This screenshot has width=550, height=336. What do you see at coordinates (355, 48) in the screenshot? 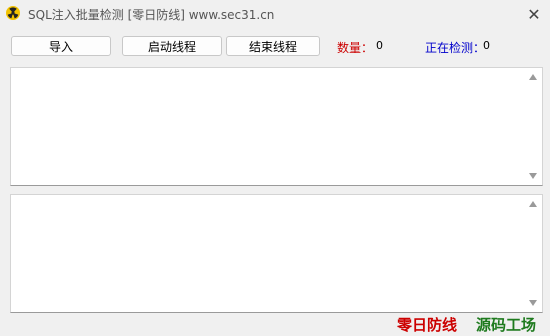
I see `count-label: 数量：` at bounding box center [355, 48].